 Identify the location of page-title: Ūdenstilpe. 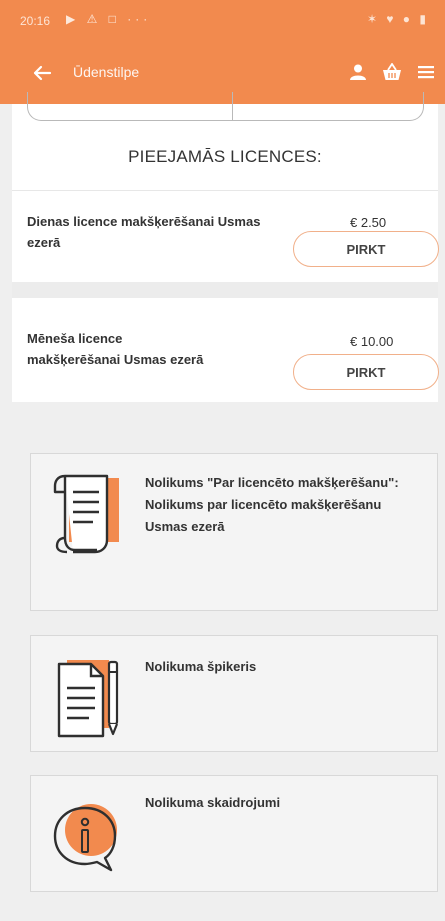
(106, 72).